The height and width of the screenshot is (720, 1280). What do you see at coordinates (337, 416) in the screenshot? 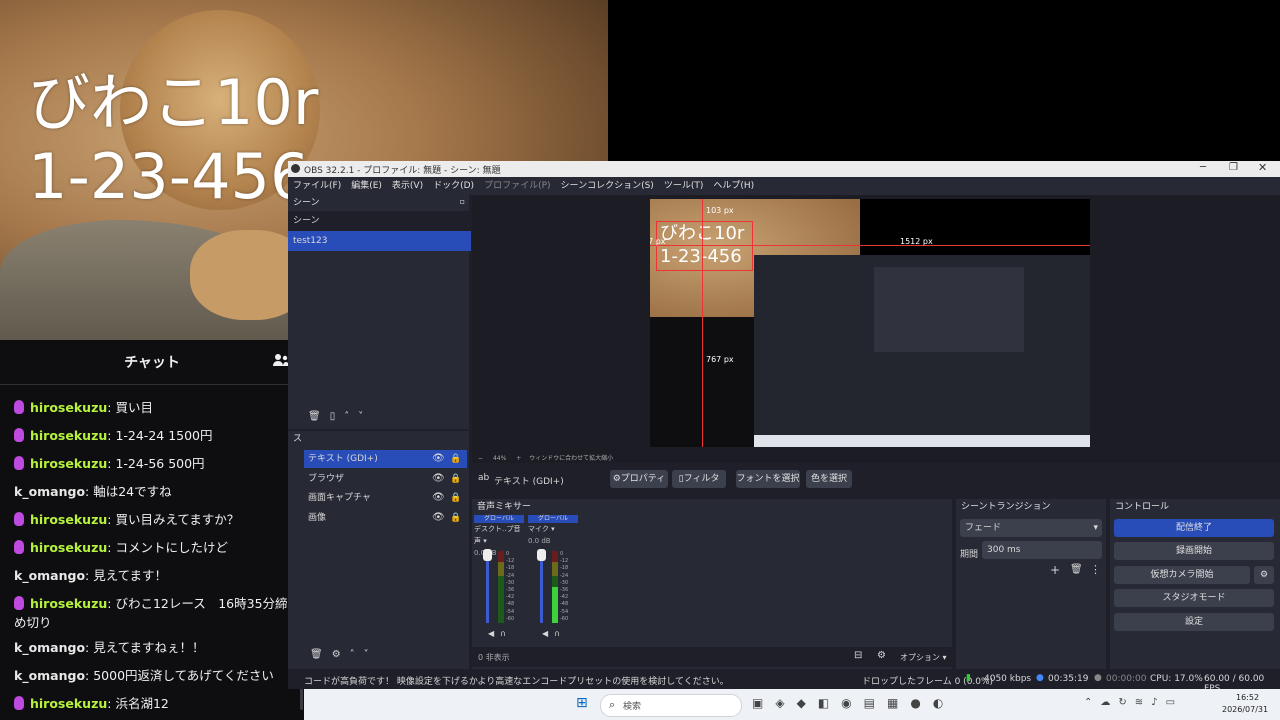
I see `filter-icon: ▯` at bounding box center [337, 416].